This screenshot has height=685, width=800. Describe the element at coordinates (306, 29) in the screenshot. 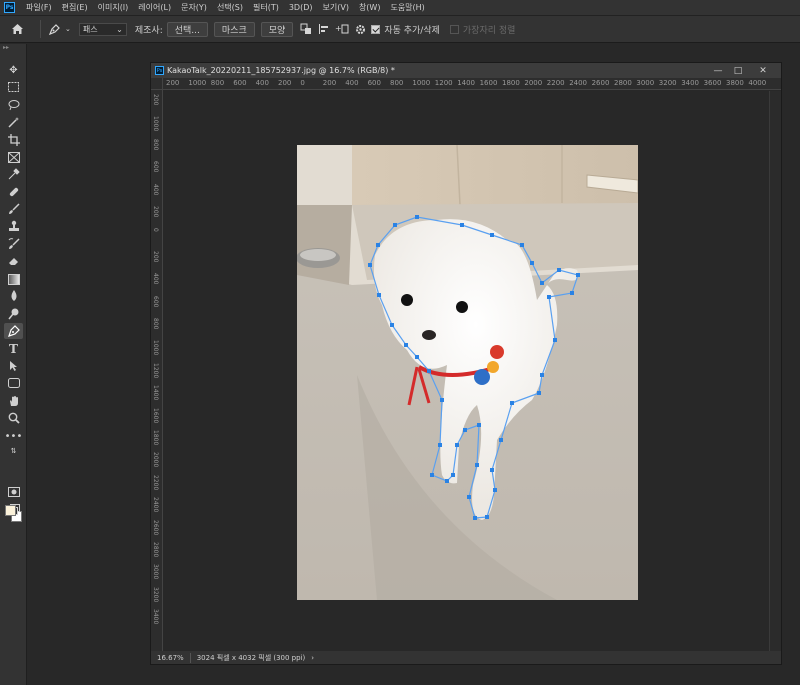

I see `path-operations-icon` at that location.